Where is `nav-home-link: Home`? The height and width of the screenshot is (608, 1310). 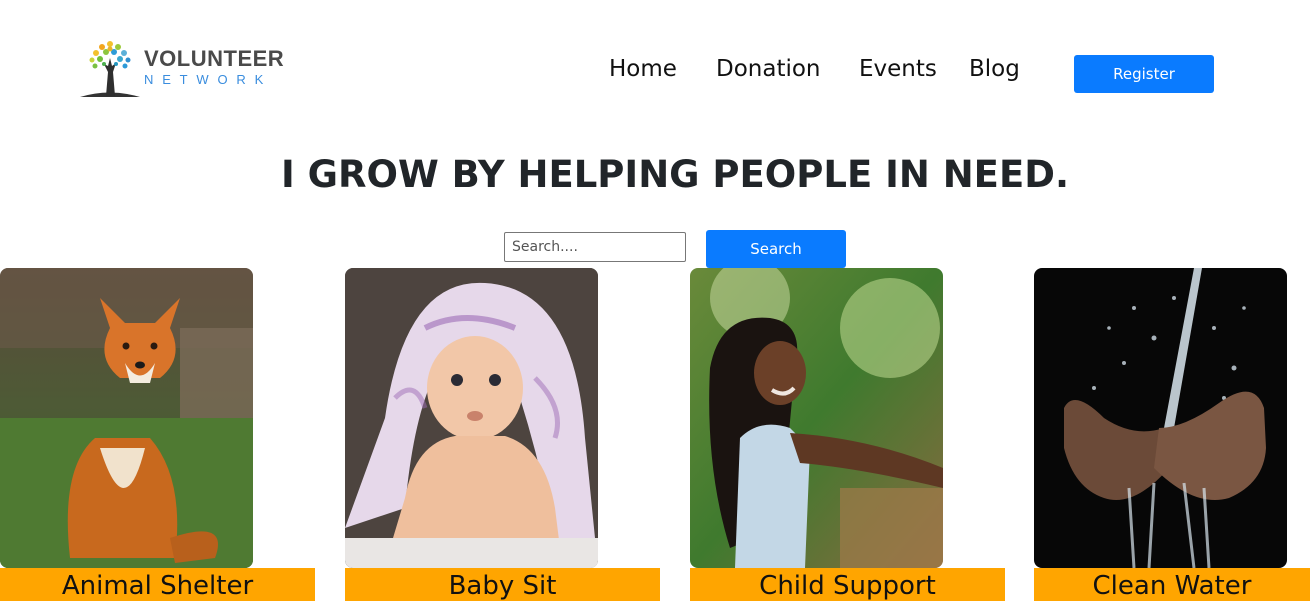 nav-home-link: Home is located at coordinates (643, 69).